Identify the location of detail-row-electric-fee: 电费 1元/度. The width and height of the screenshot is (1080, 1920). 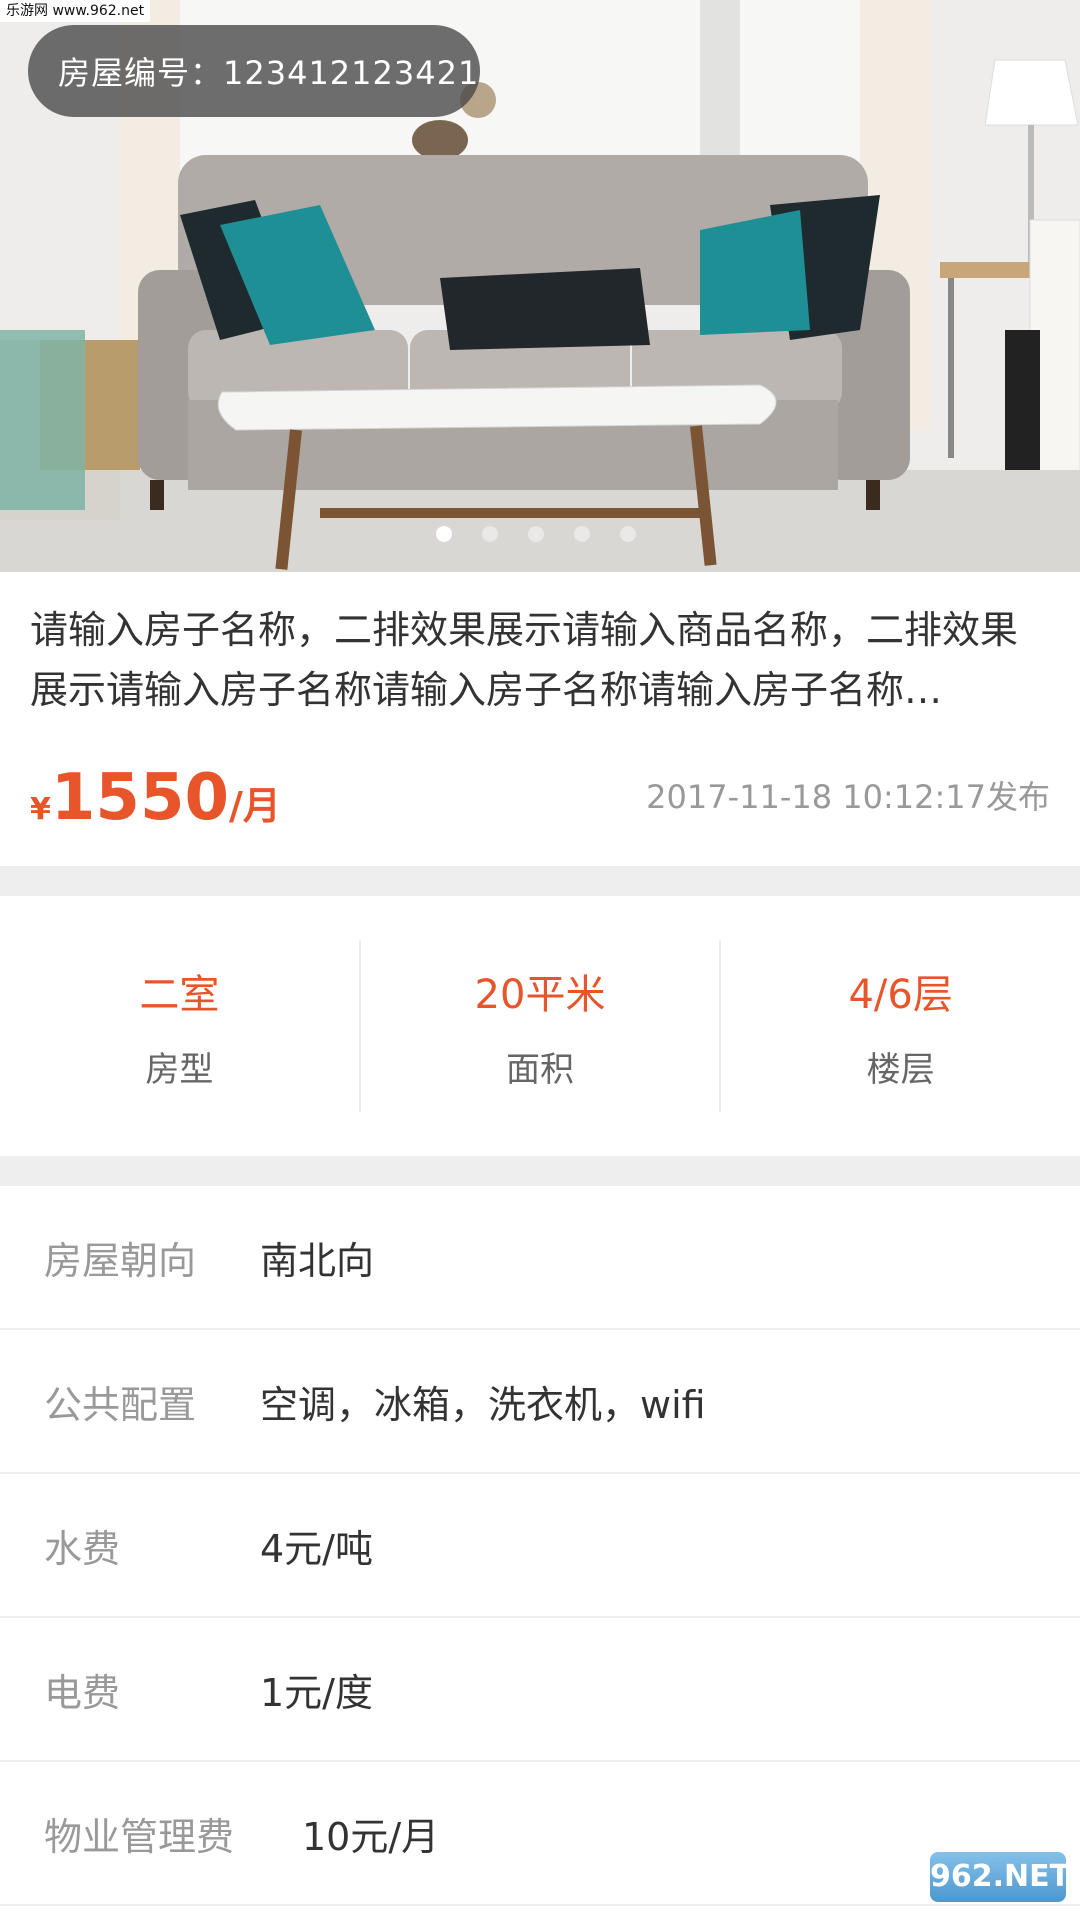
(540, 1690).